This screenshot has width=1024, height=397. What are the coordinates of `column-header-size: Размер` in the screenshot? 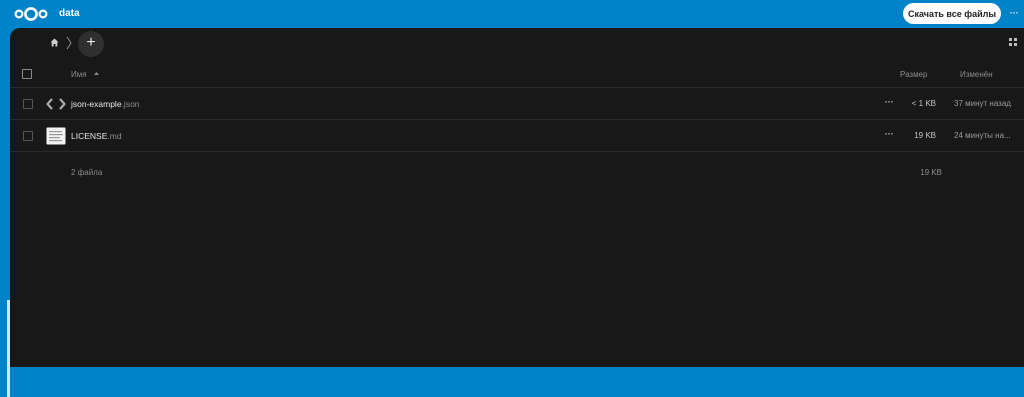 It's located at (914, 74).